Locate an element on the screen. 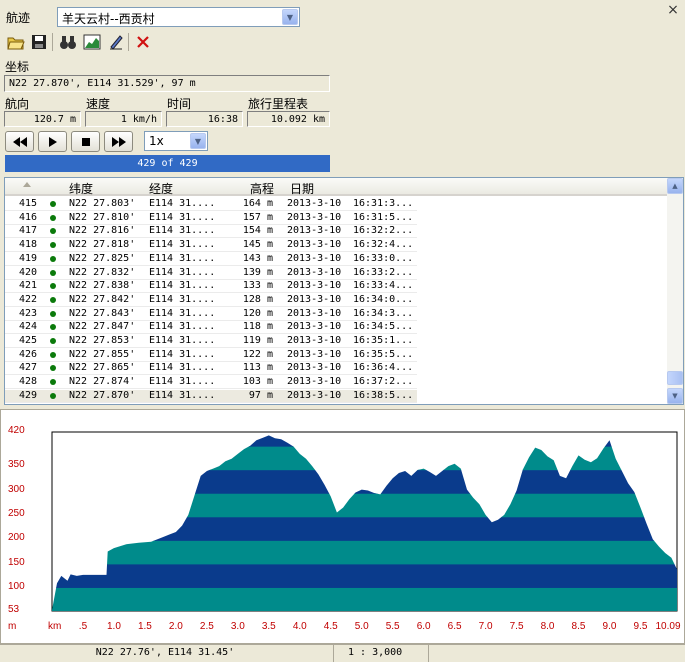  x-tick-label: 4.0 is located at coordinates (299, 626).